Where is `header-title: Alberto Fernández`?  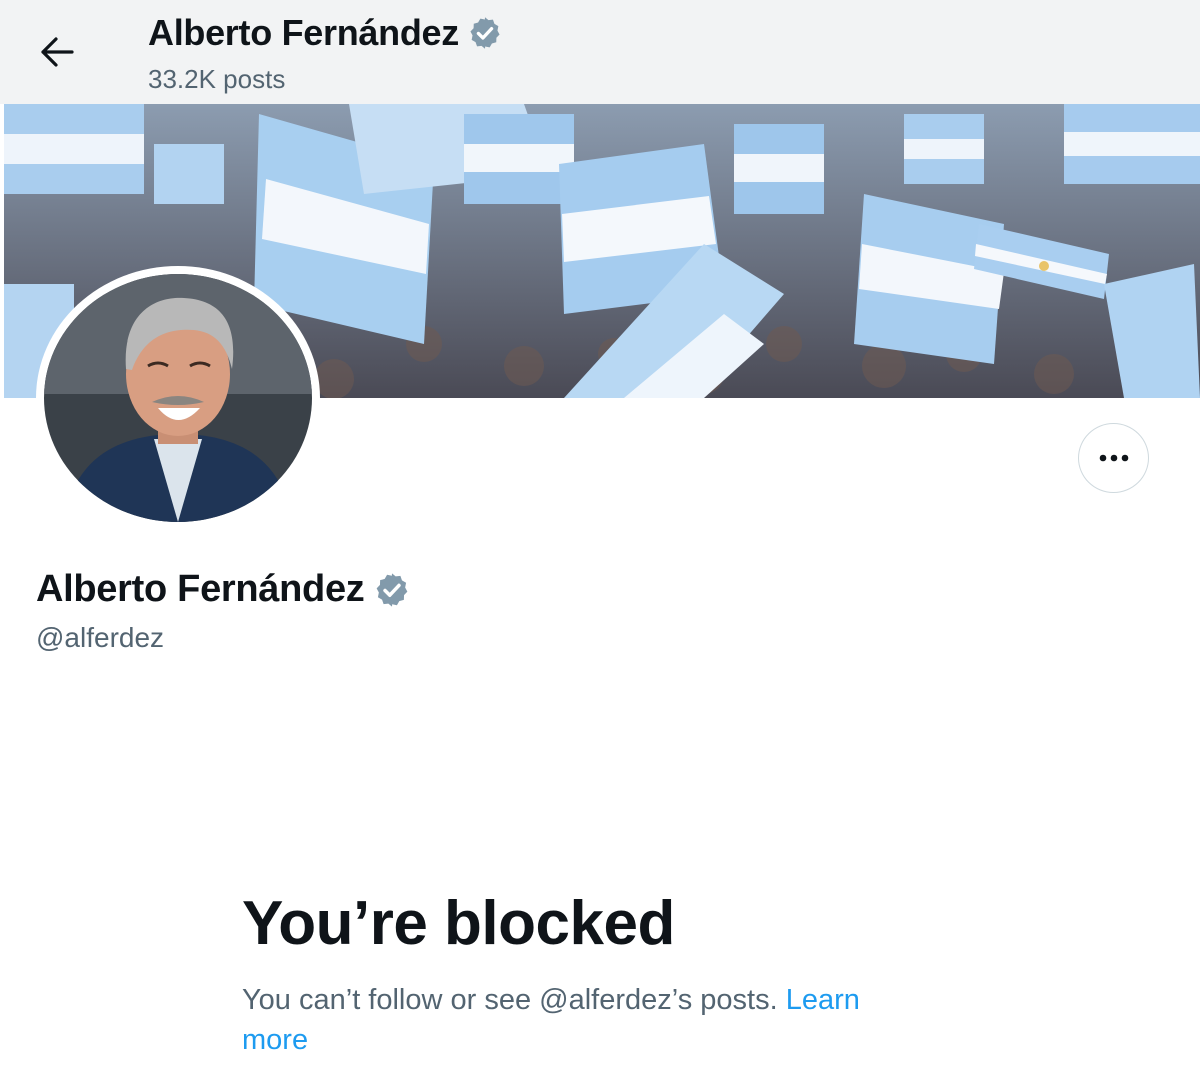 header-title: Alberto Fernández is located at coordinates (325, 33).